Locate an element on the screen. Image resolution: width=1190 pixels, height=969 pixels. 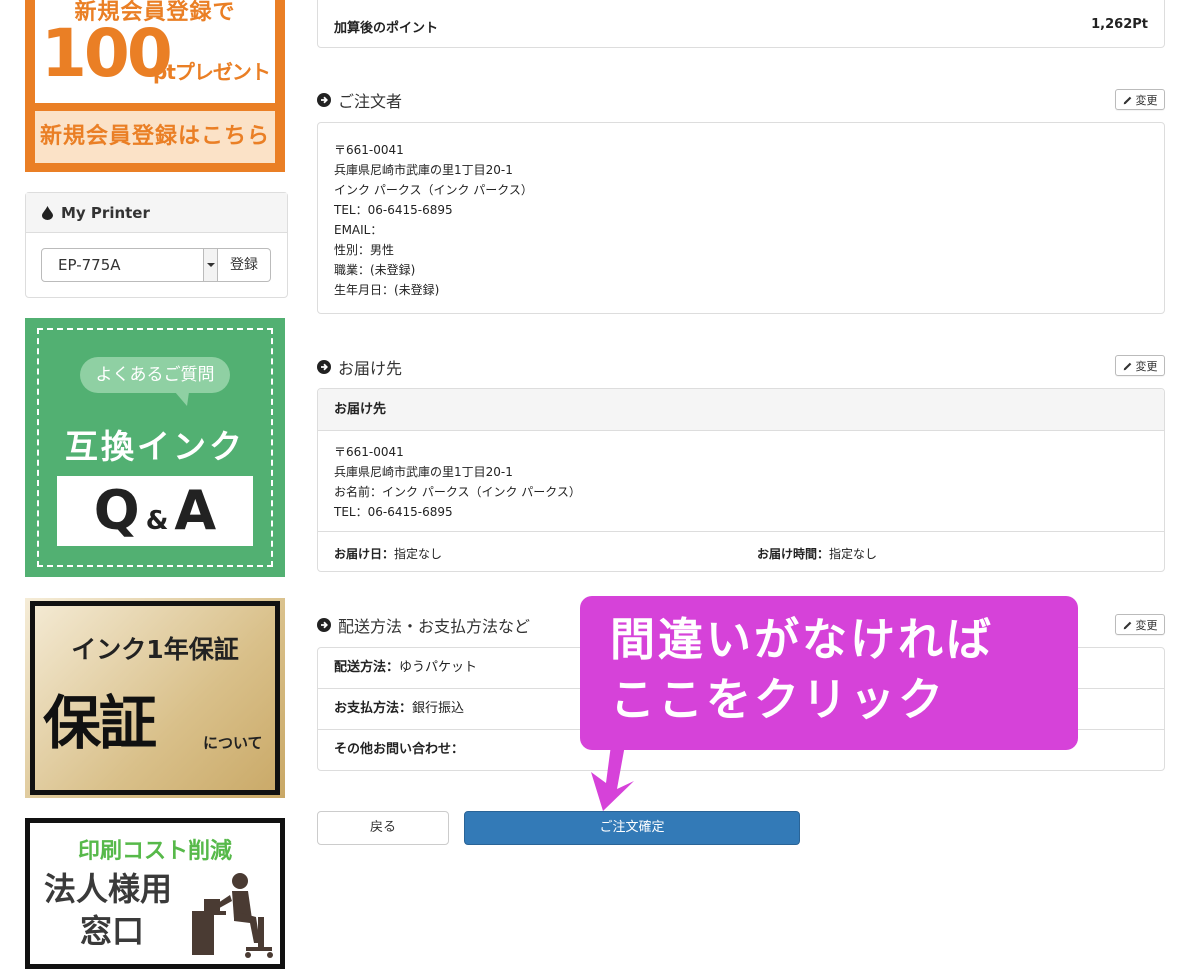
delivery-name: お名前：インク パークス（インク パークス） is located at coordinates (457, 492).